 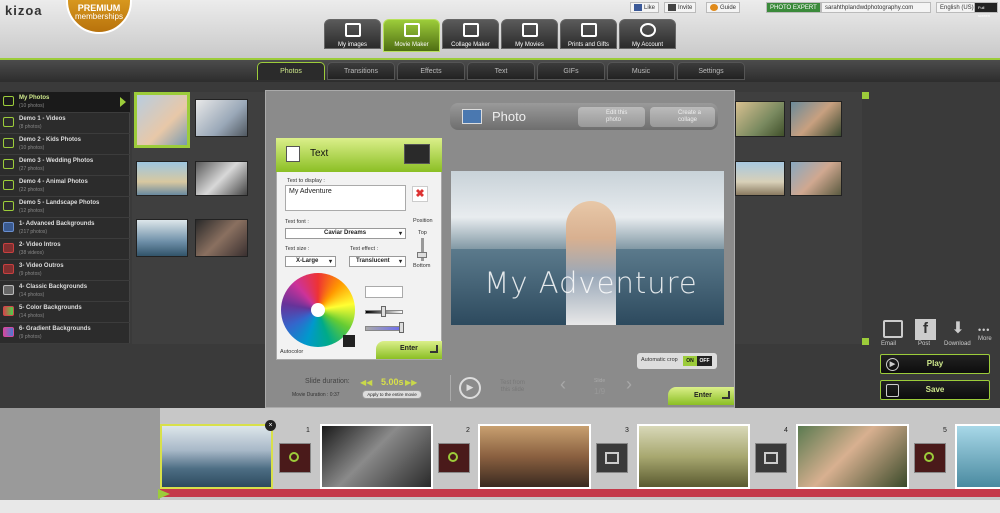 I want to click on tab-movie-maker: Movie Maker, so click(x=411, y=35).